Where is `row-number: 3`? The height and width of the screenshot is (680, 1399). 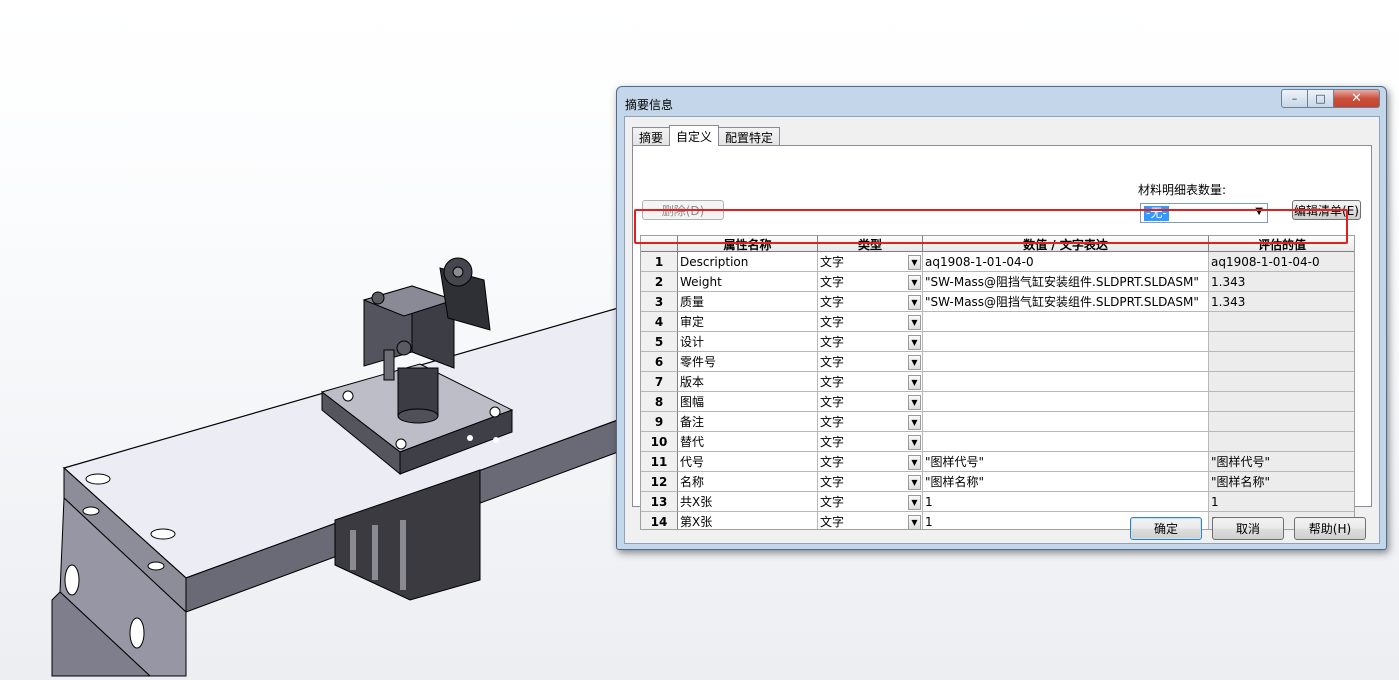
row-number: 3 is located at coordinates (659, 302).